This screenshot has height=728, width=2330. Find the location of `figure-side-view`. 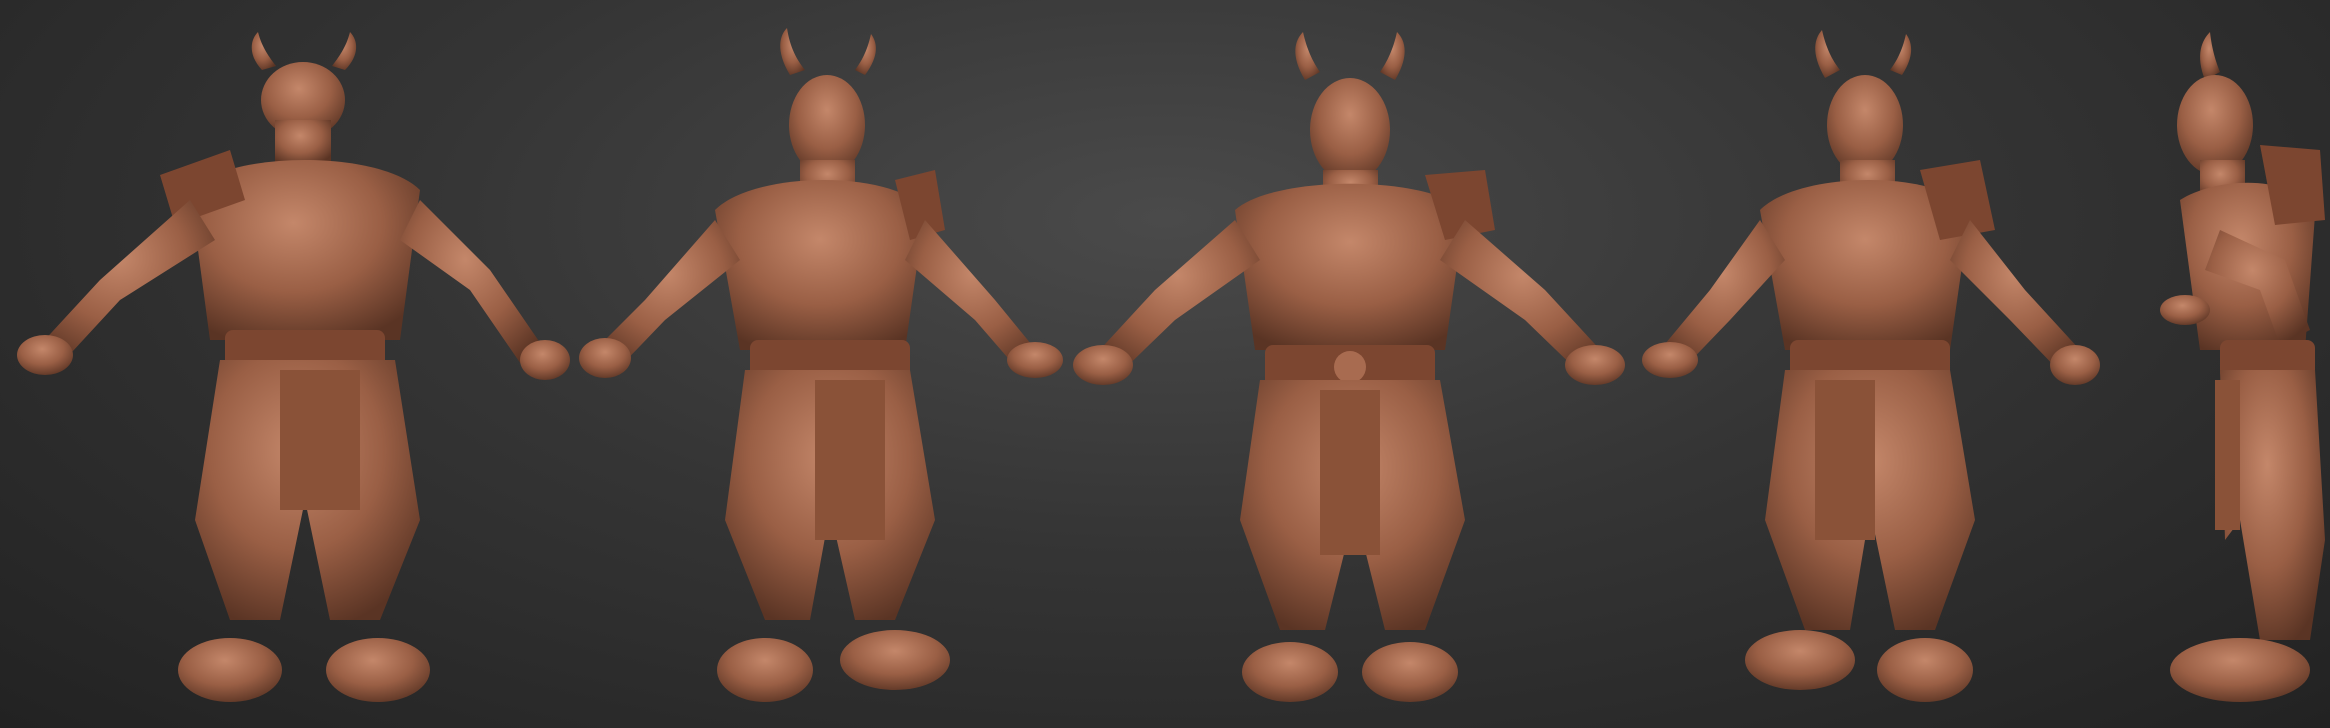

figure-side-view is located at coordinates (2220, 364).